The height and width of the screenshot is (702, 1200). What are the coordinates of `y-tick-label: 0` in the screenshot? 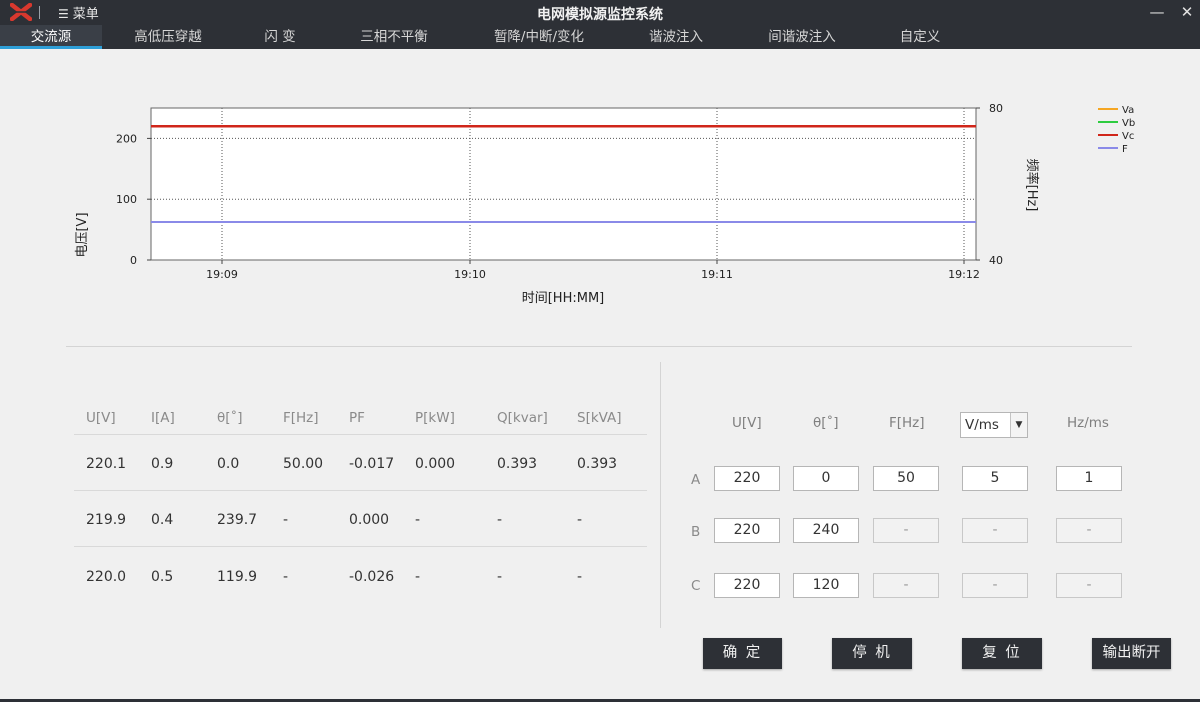 It's located at (133, 260).